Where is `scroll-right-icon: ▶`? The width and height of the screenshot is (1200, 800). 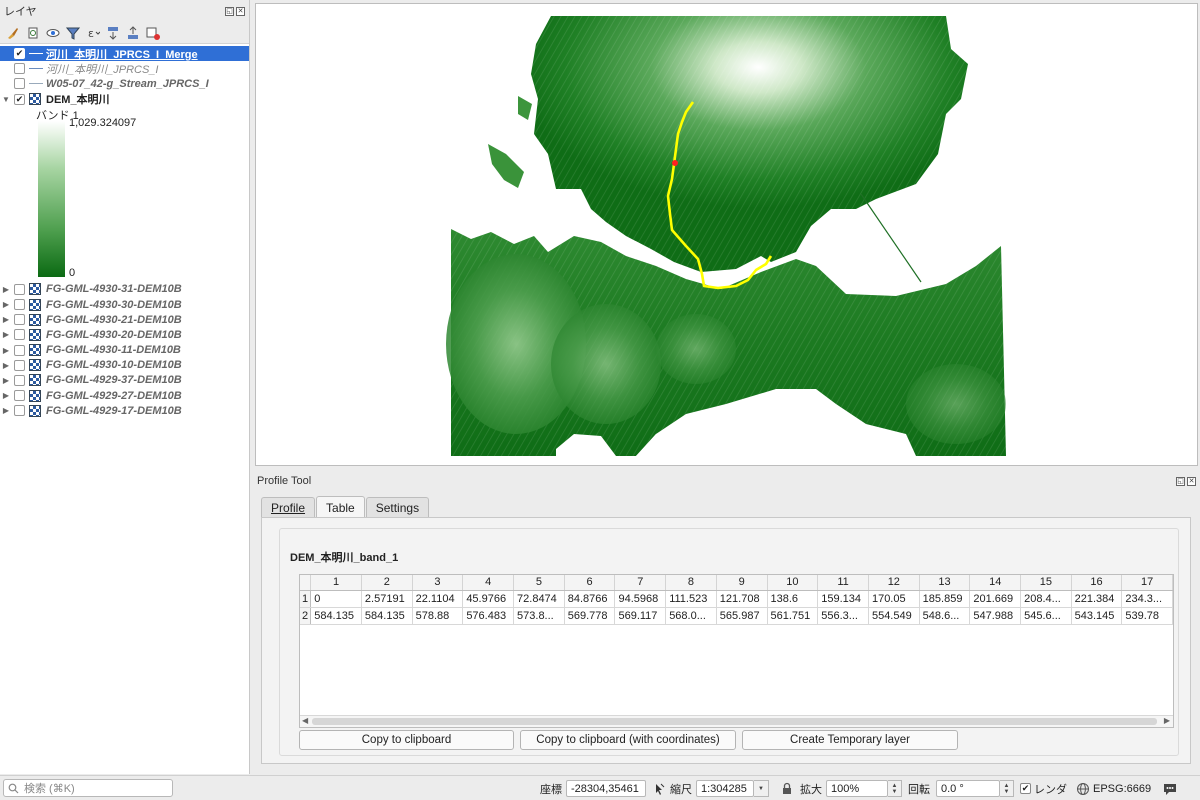
scroll-right-icon: ▶ is located at coordinates (1167, 720).